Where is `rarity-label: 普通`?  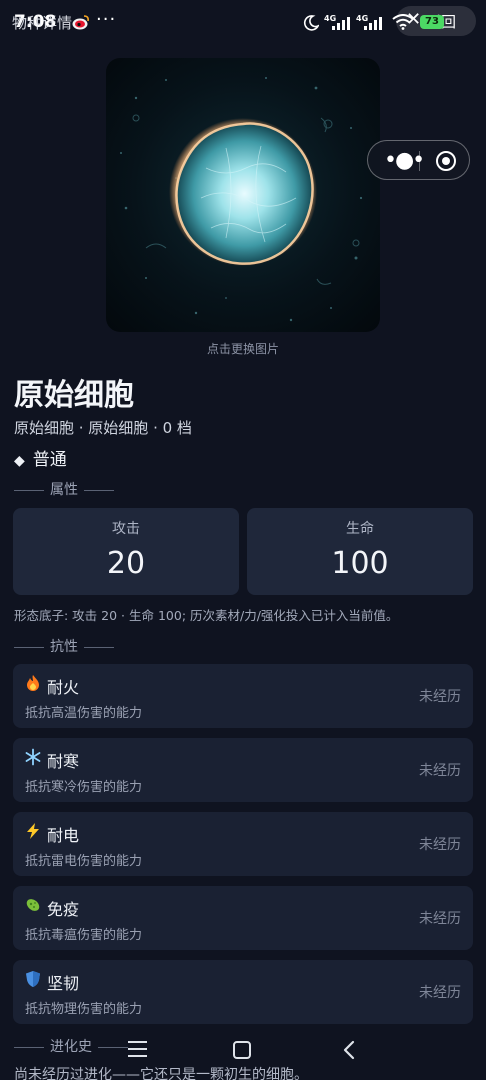 rarity-label: 普通 is located at coordinates (49, 460).